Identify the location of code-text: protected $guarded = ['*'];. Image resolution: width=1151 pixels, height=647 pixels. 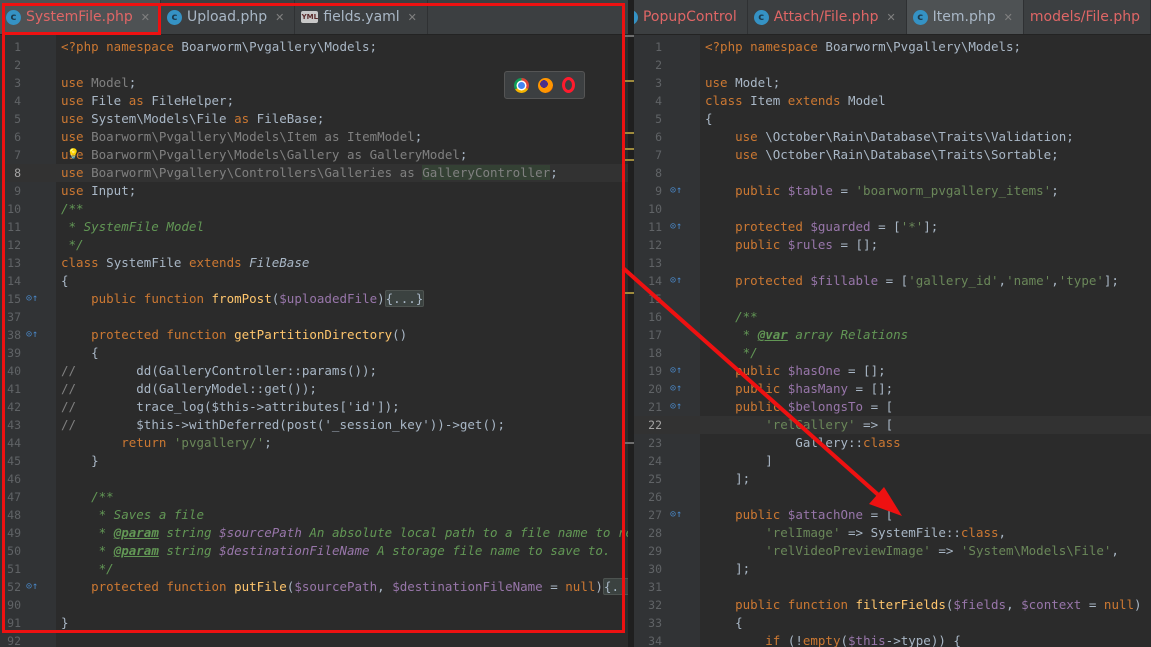
(837, 226).